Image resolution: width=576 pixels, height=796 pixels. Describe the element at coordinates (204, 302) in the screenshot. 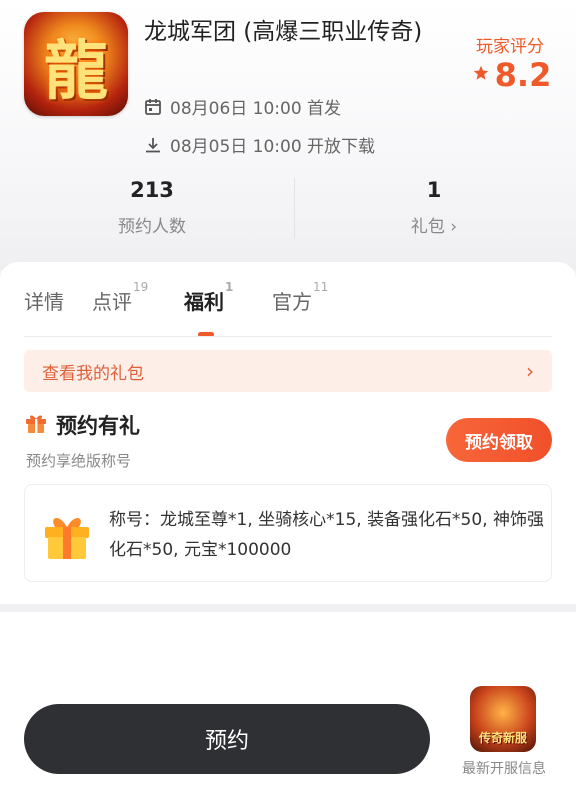

I see `tab-benefits-label: 福利` at that location.